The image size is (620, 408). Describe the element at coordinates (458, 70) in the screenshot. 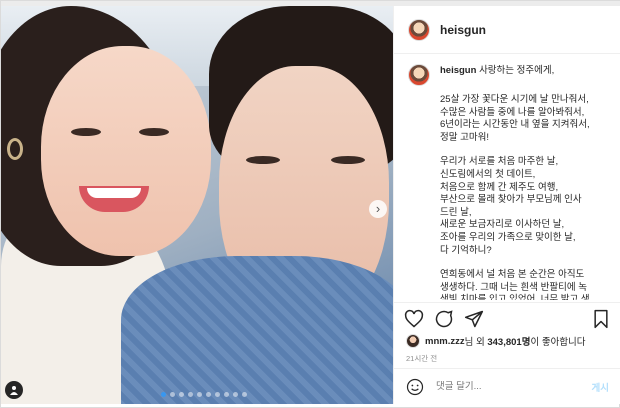

I see `caption-username: heisgun` at that location.